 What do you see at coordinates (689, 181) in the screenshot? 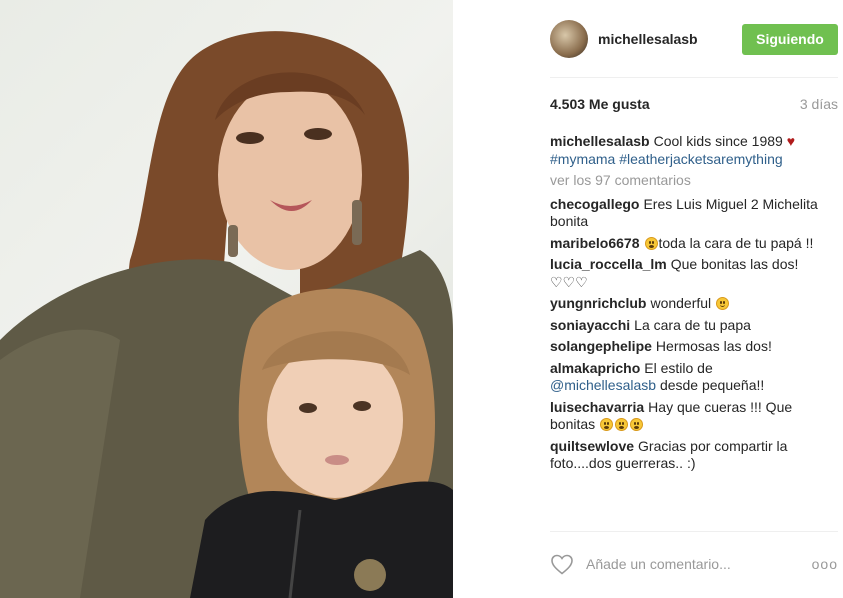
I see `view-all-comments-link: ver los 97 comentarios` at bounding box center [689, 181].